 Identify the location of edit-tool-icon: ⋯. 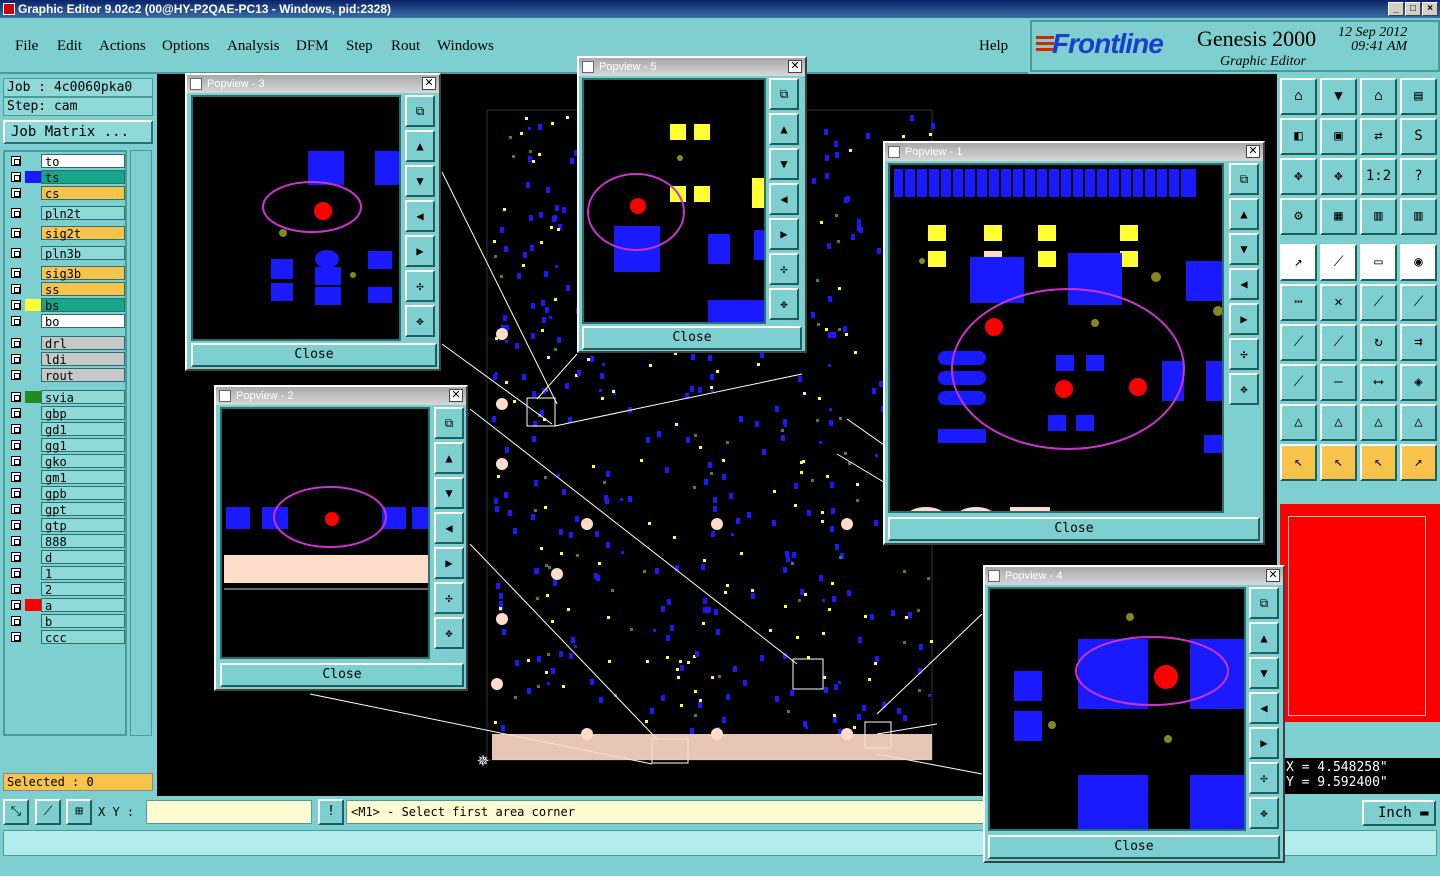
(1298, 302).